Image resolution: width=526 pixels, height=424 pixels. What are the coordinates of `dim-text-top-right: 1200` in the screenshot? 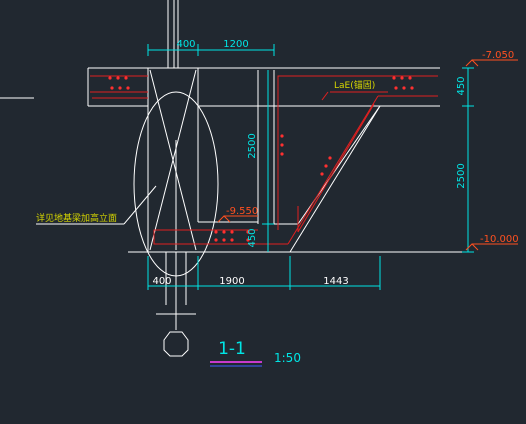 It's located at (235, 44).